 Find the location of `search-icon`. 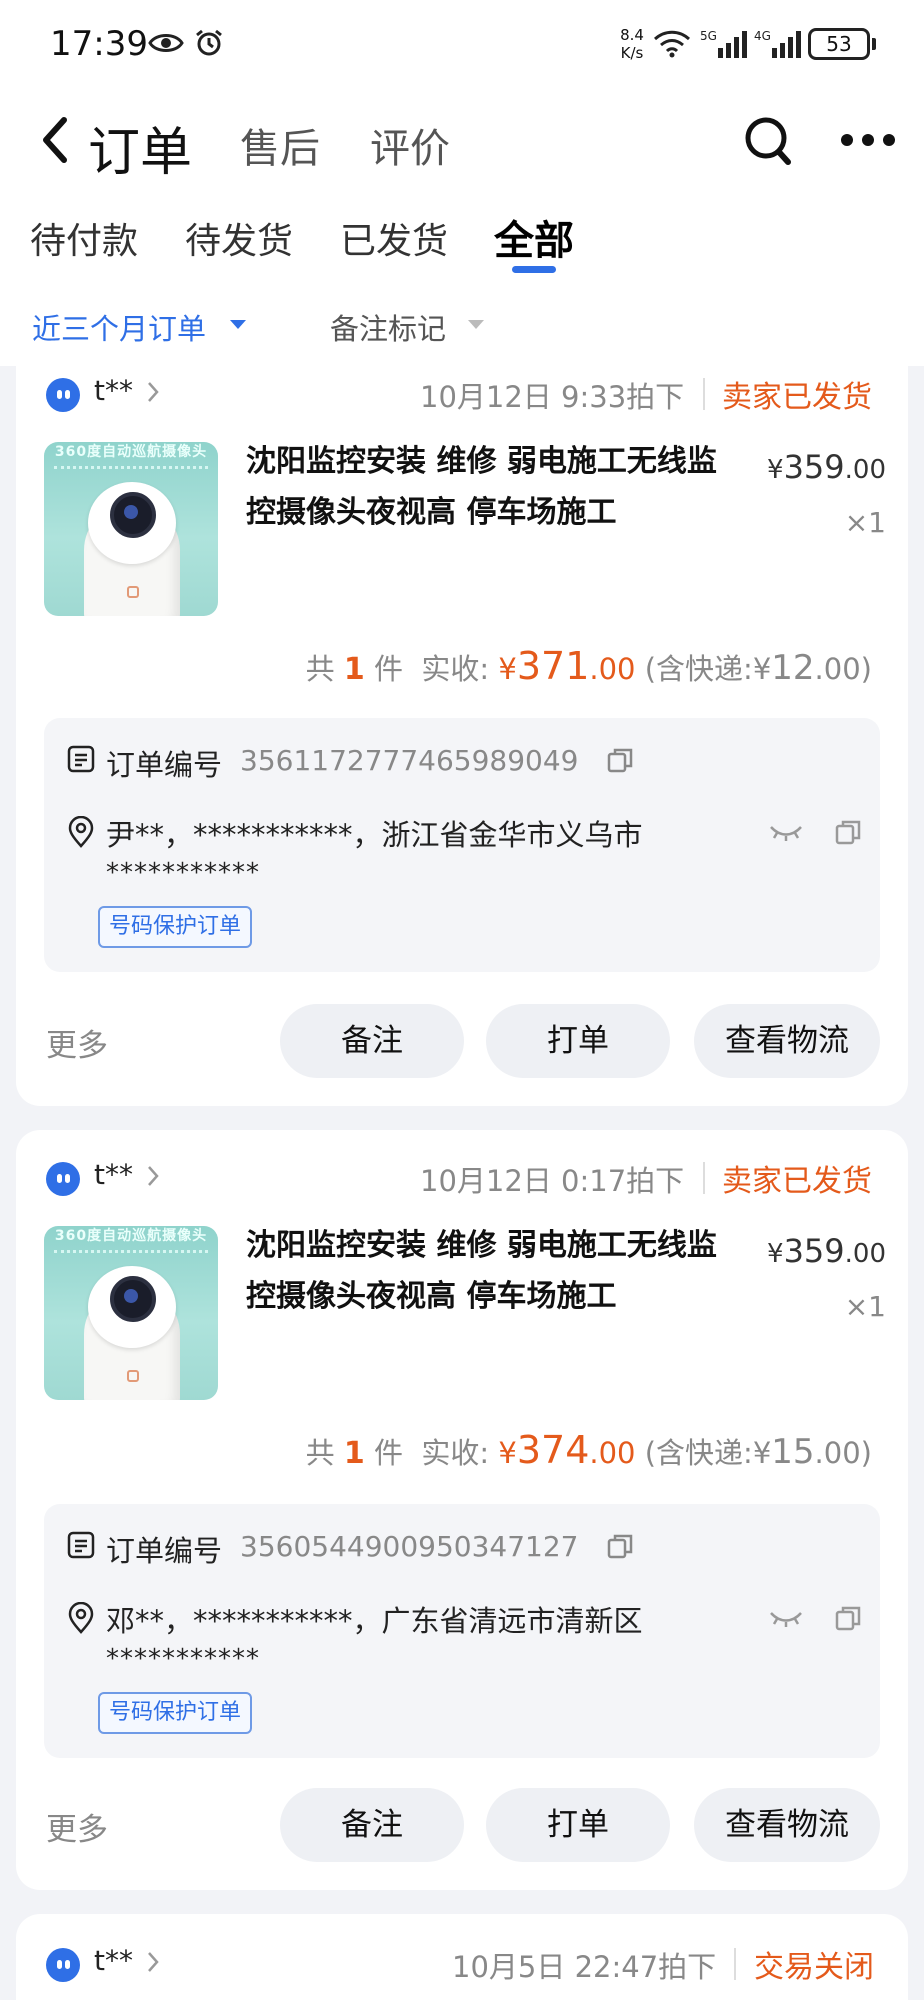

search-icon is located at coordinates (768, 144).